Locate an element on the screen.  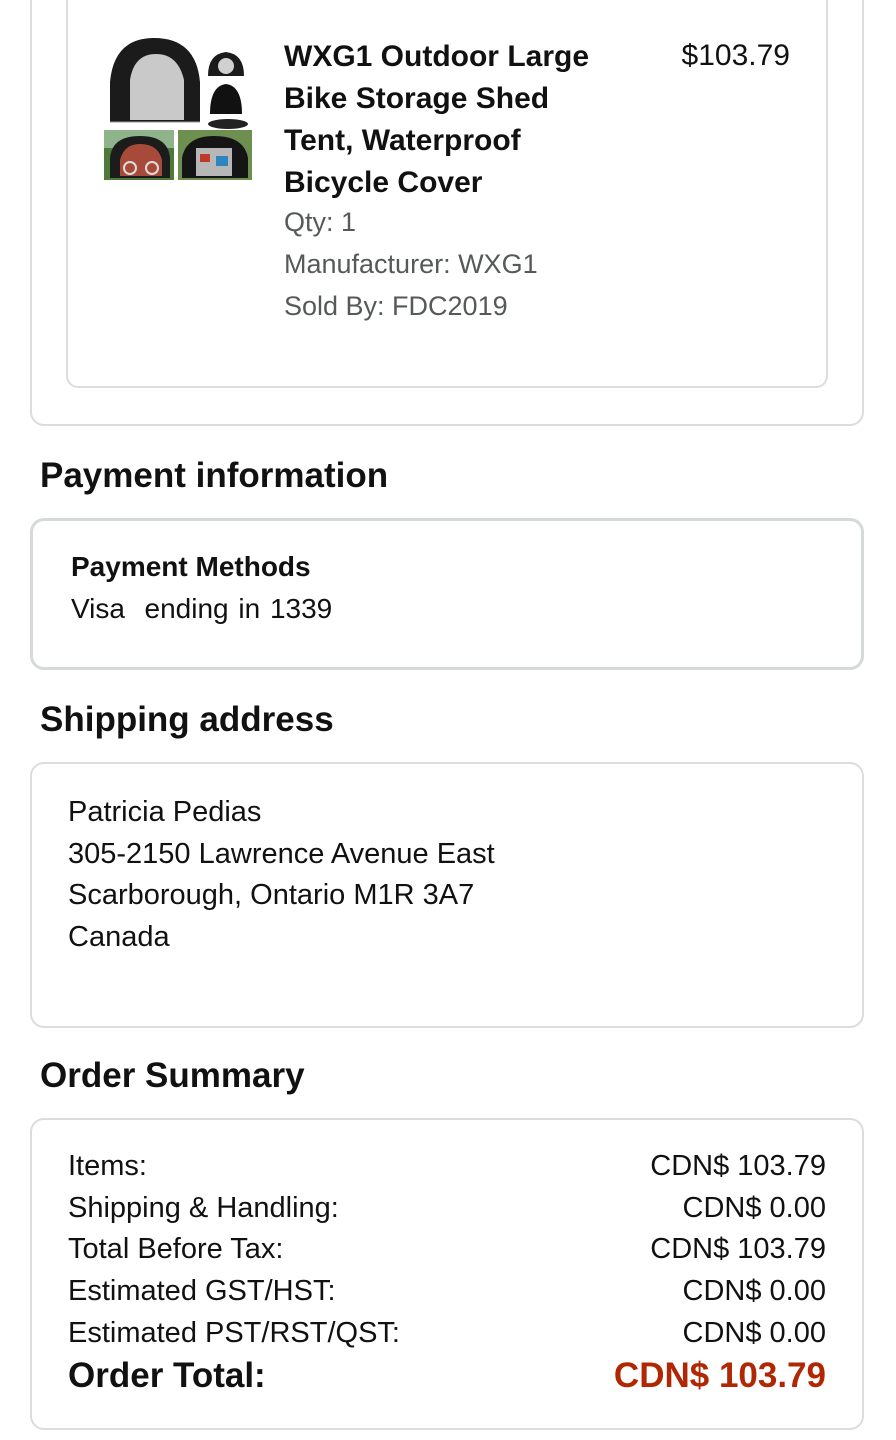
item-price: $103.79 is located at coordinates (735, 55).